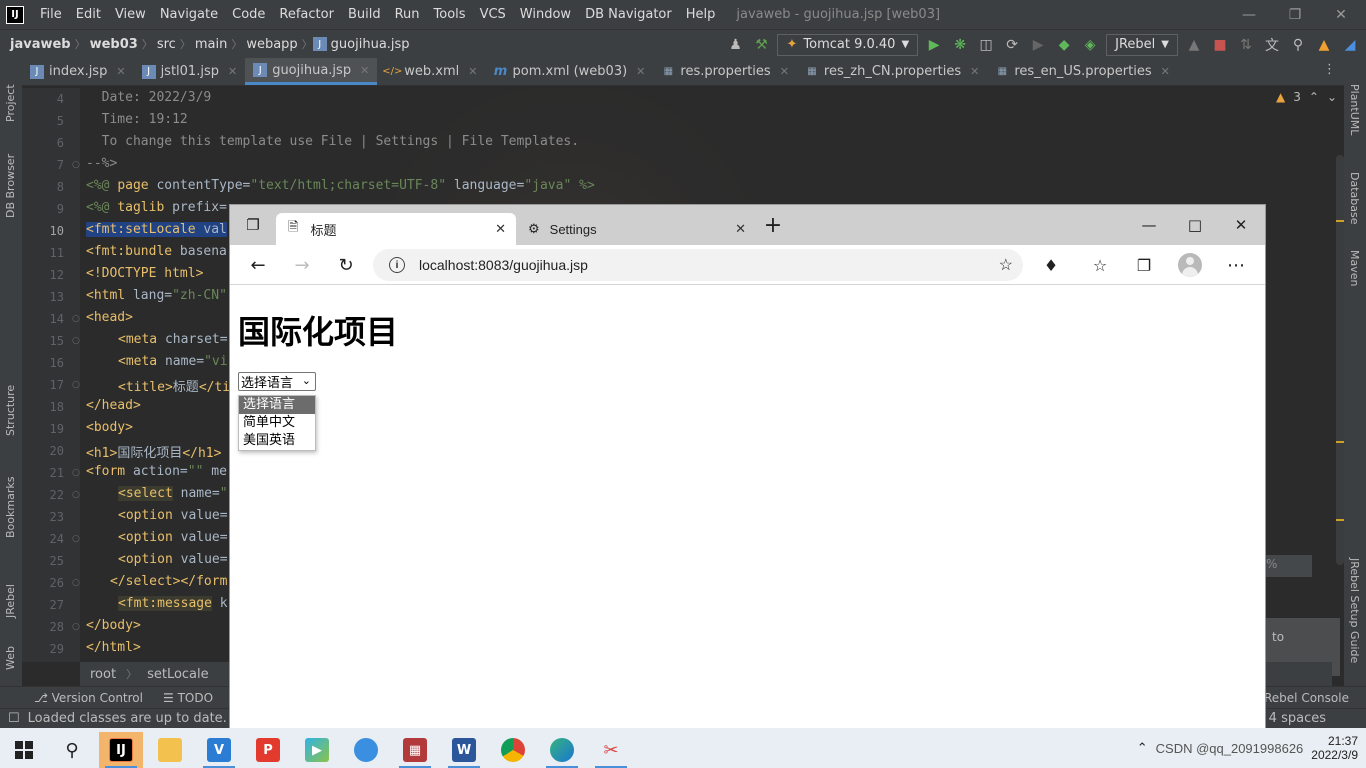  Describe the element at coordinates (1064, 45) in the screenshot. I see `jrebel-run-icon: ◆` at that location.